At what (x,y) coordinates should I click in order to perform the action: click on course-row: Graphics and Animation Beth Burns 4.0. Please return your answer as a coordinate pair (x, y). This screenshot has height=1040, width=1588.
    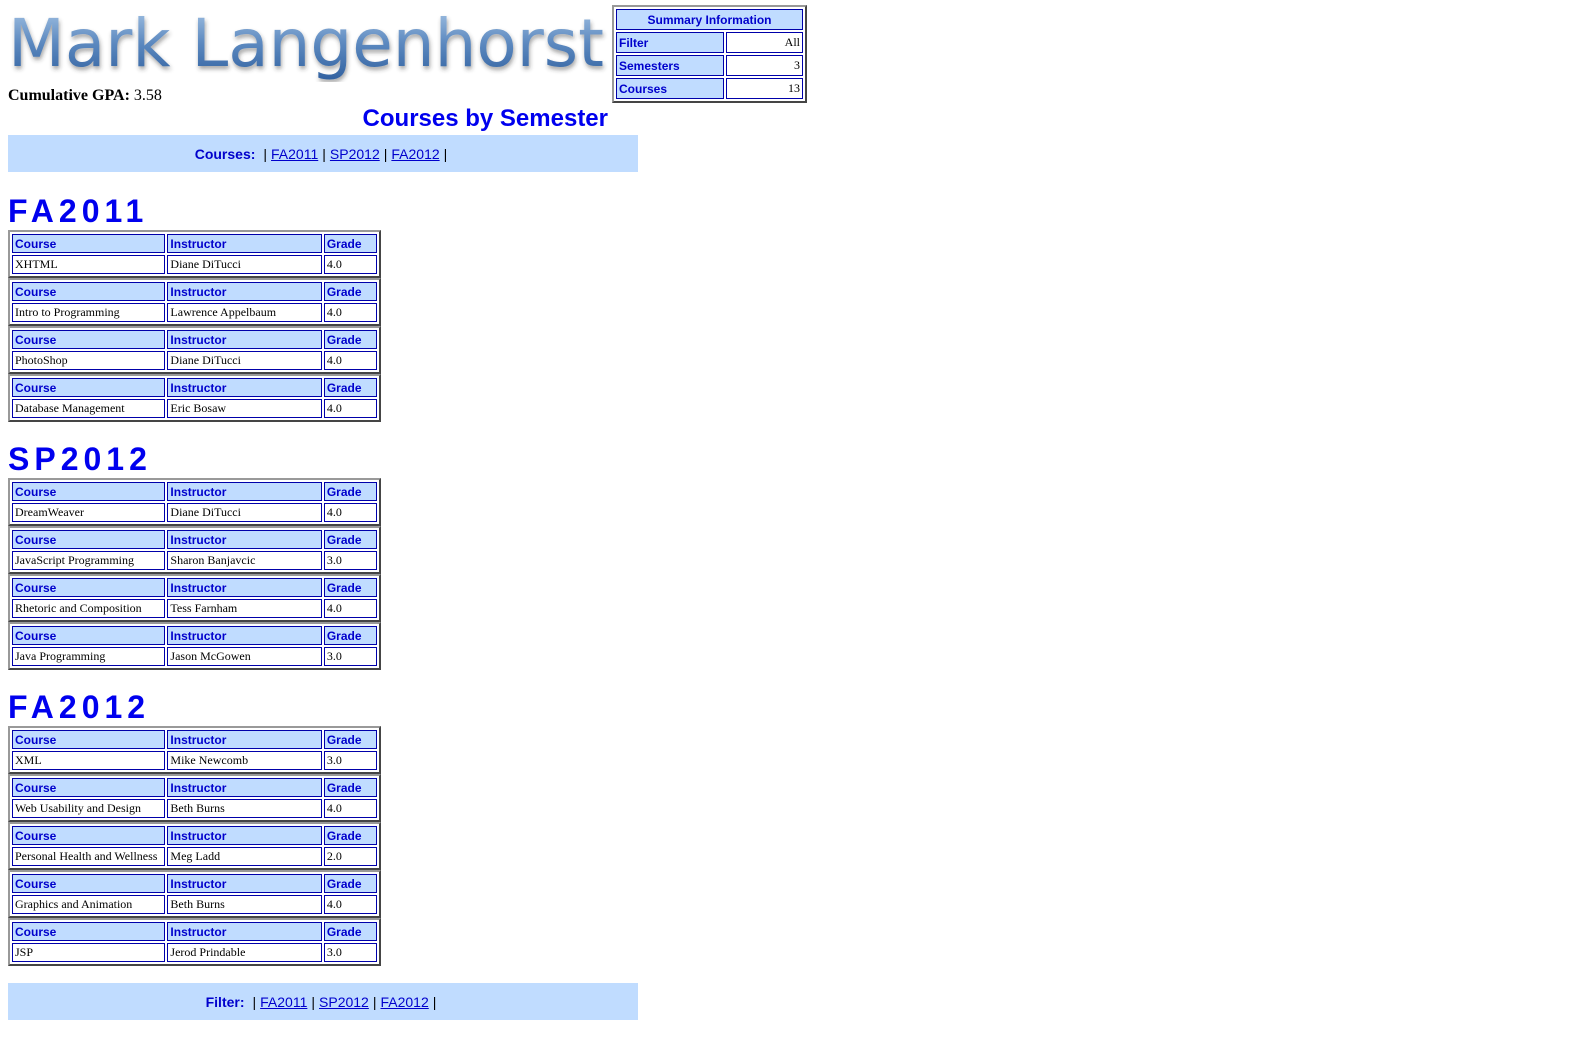
    Looking at the image, I should click on (194, 904).